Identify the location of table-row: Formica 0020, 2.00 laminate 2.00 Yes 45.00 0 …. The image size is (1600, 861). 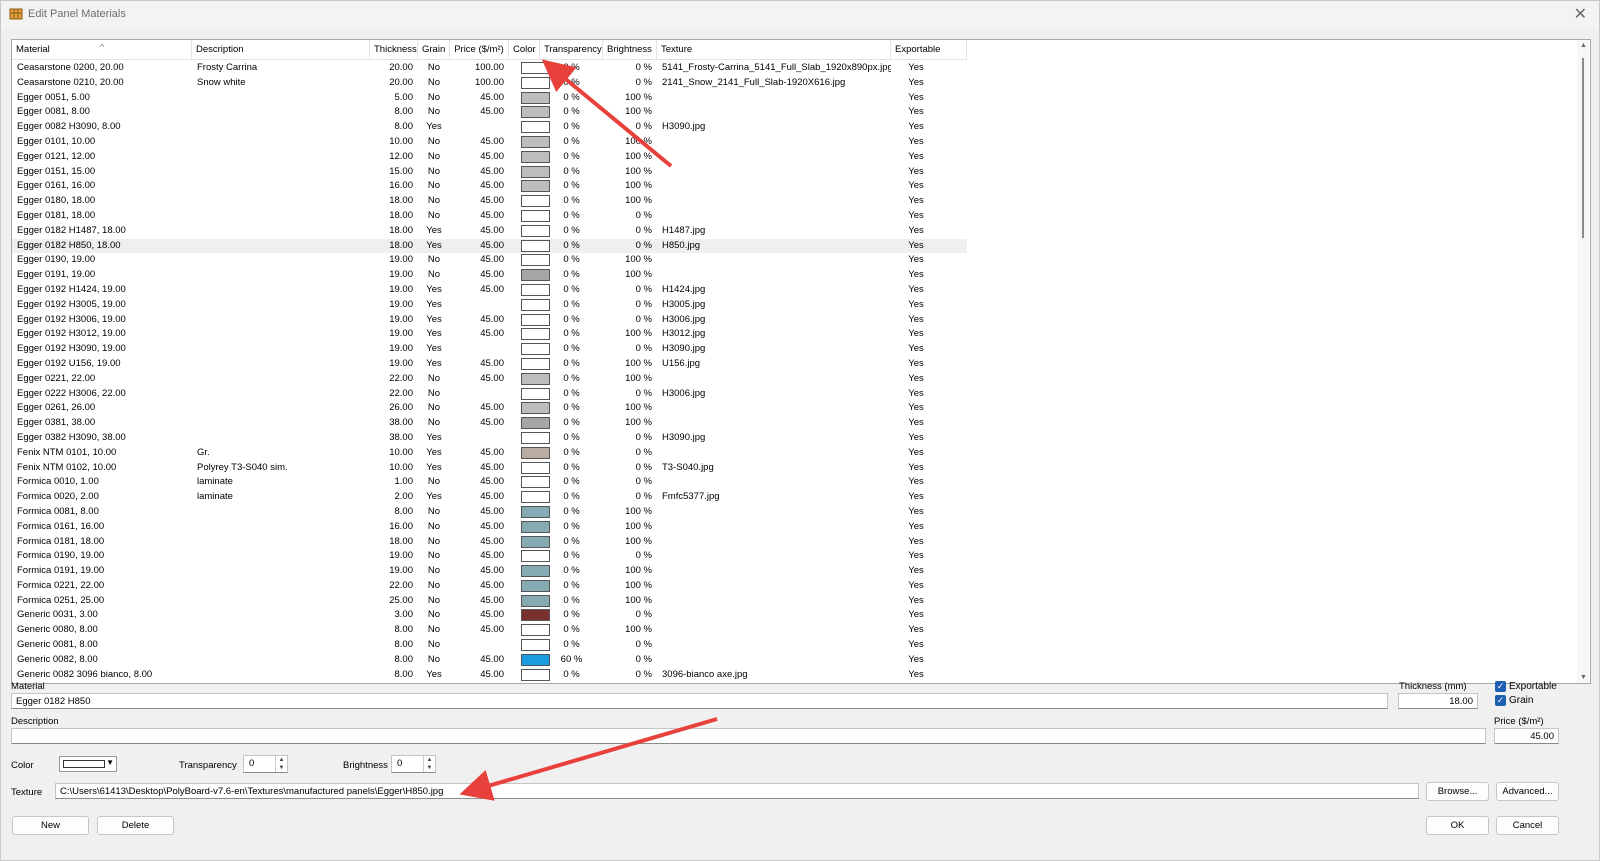
(489, 497).